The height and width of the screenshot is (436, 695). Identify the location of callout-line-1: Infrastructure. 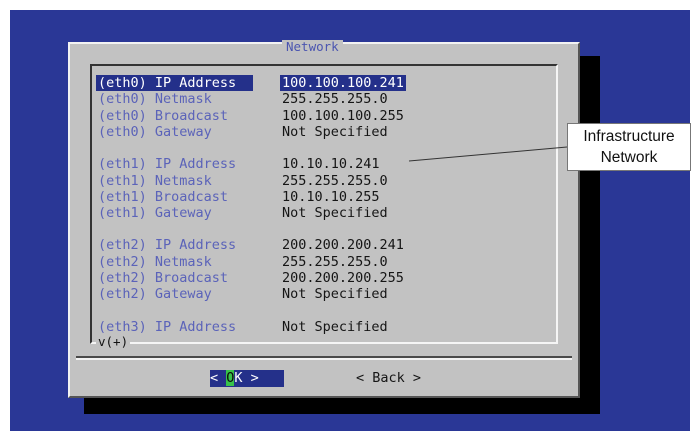
(629, 136).